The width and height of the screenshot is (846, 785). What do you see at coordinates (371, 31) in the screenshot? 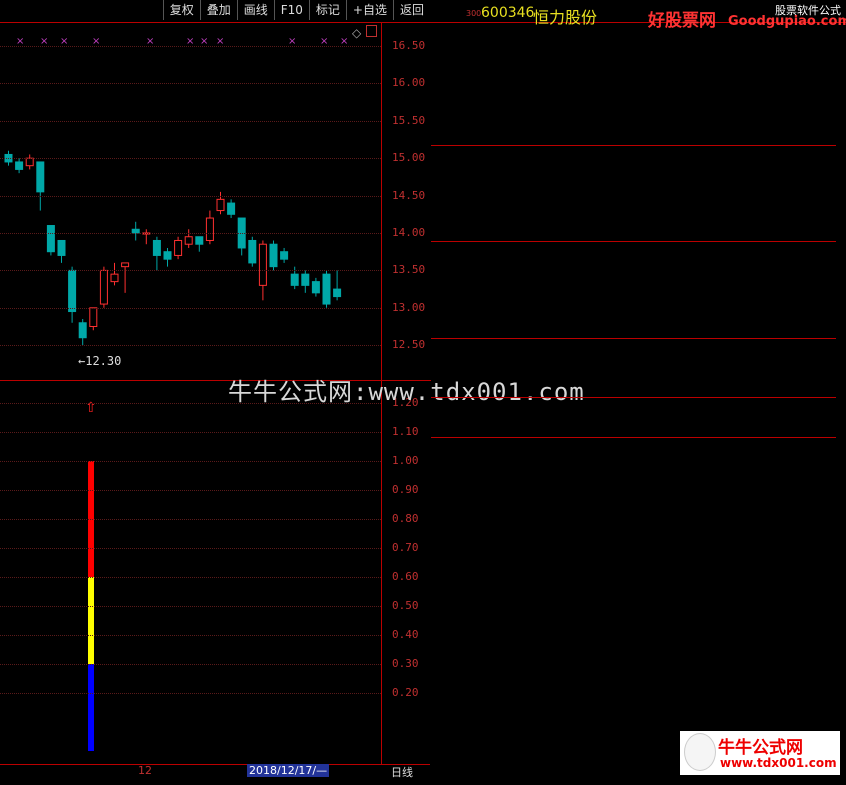
I see `maximize-icon` at bounding box center [371, 31].